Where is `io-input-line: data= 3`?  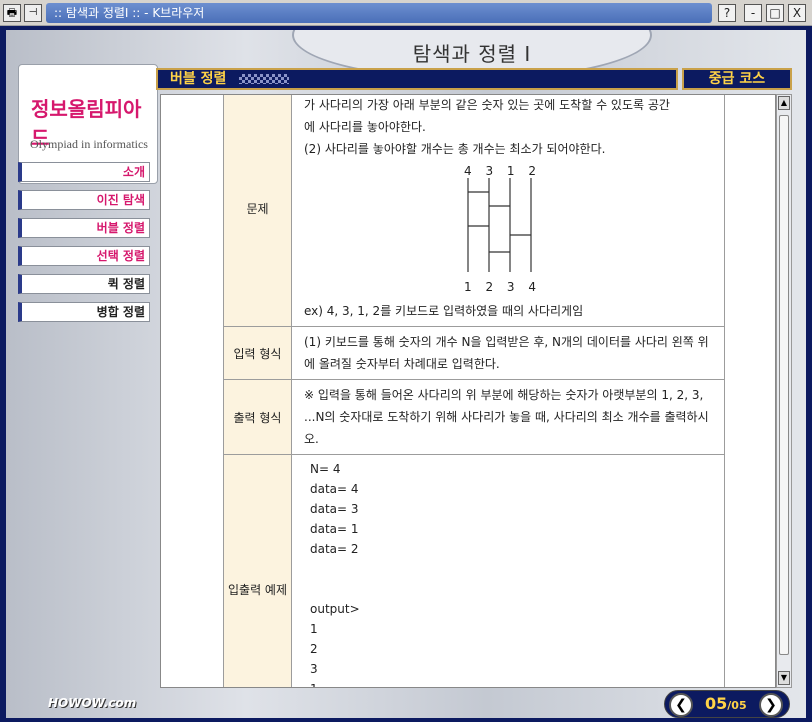 io-input-line: data= 3 is located at coordinates (334, 509).